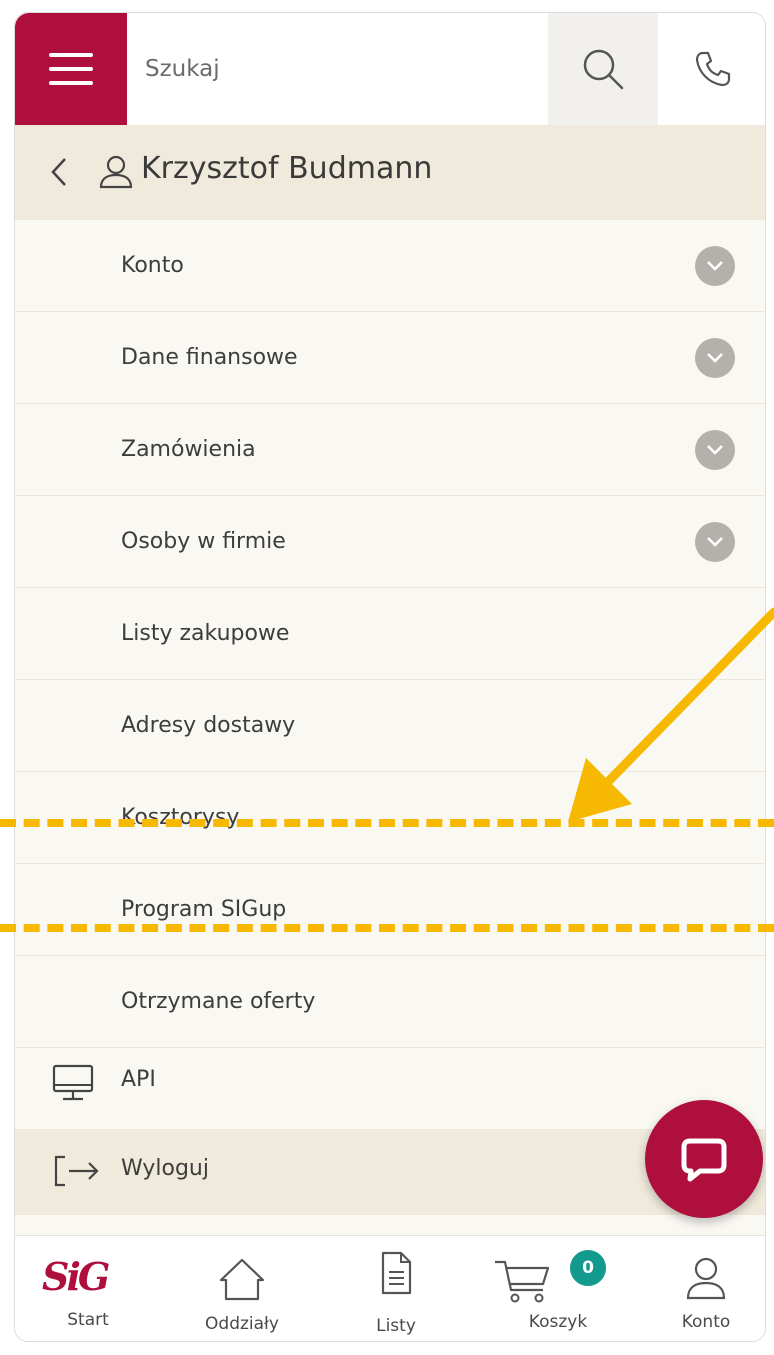 The image size is (774, 1355). I want to click on phone-icon, so click(712, 69).